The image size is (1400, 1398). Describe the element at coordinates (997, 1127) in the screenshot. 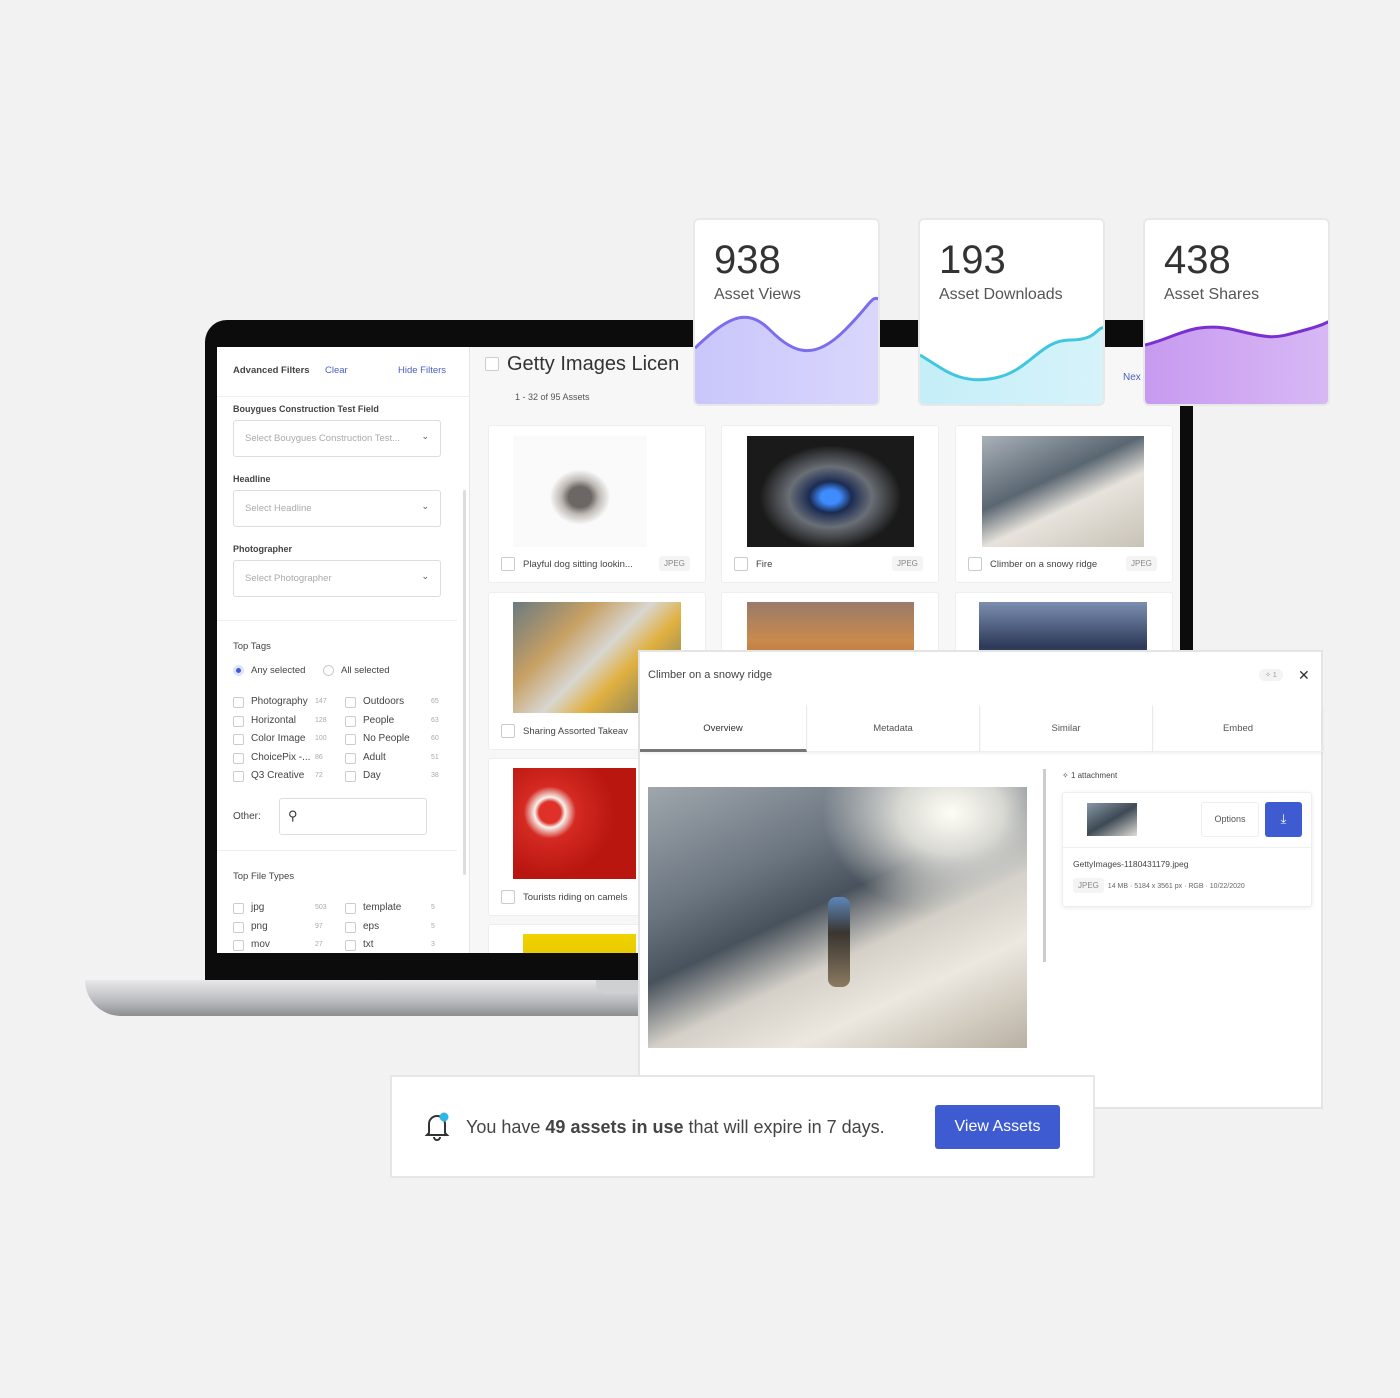

I see `view-assets-button: View Assets` at that location.